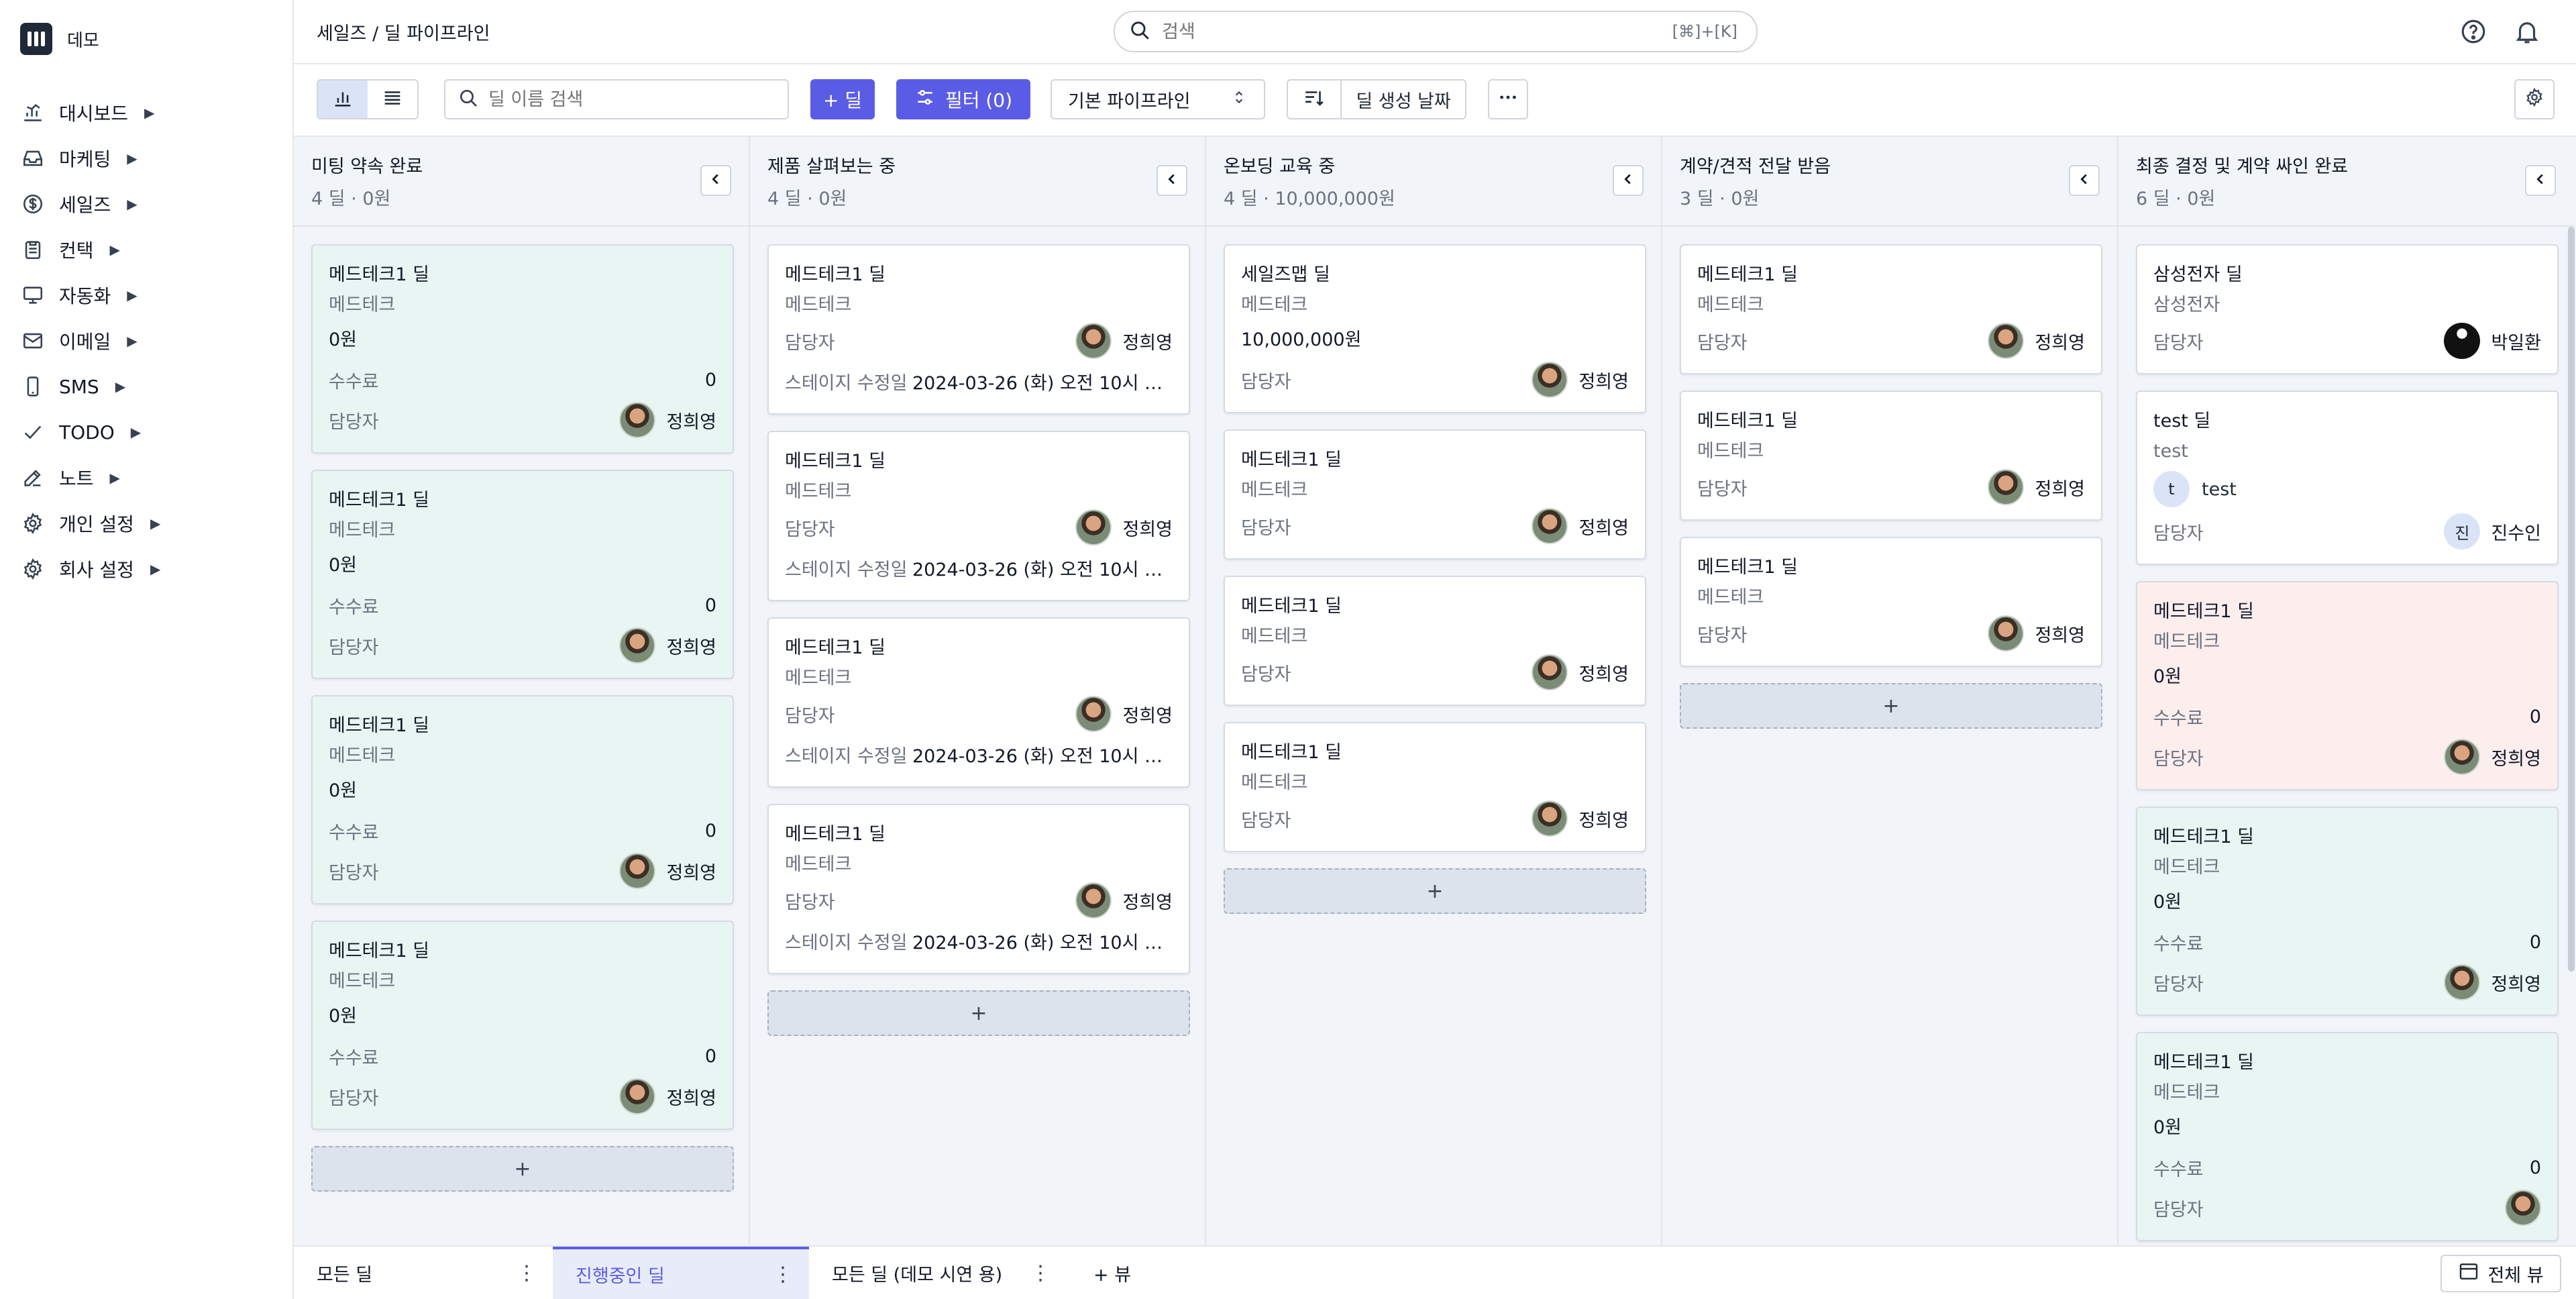  What do you see at coordinates (979, 568) in the screenshot?
I see `stage-modified-row: 스테이지 수정일 2024-03-26 (화) 오전 10시 55분` at bounding box center [979, 568].